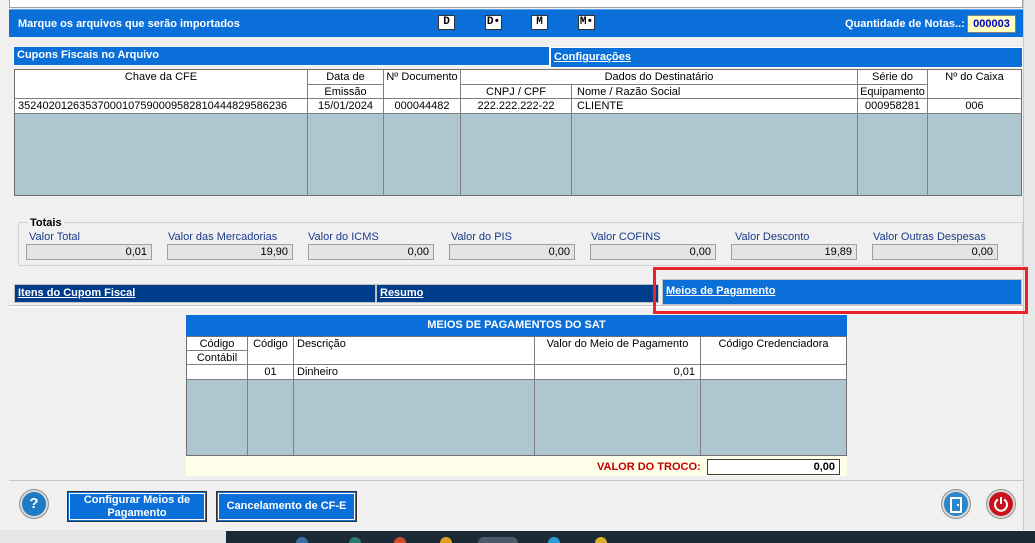 This screenshot has width=1035, height=543. What do you see at coordinates (281, 56) in the screenshot?
I see `tab-cupons-fiscais: Cupons Fiscais no Arquivo` at bounding box center [281, 56].